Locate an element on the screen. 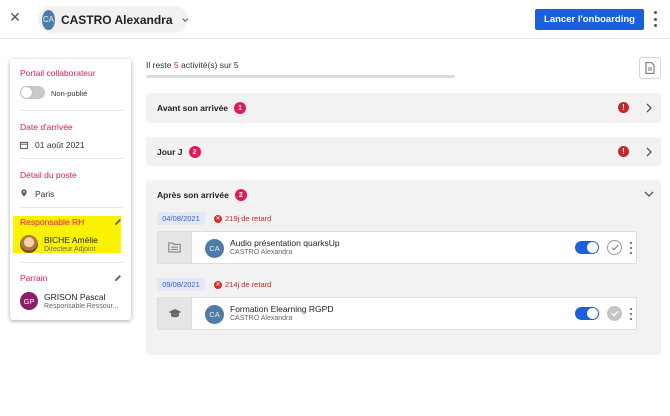 The image size is (670, 416). export-document-button is located at coordinates (650, 68).